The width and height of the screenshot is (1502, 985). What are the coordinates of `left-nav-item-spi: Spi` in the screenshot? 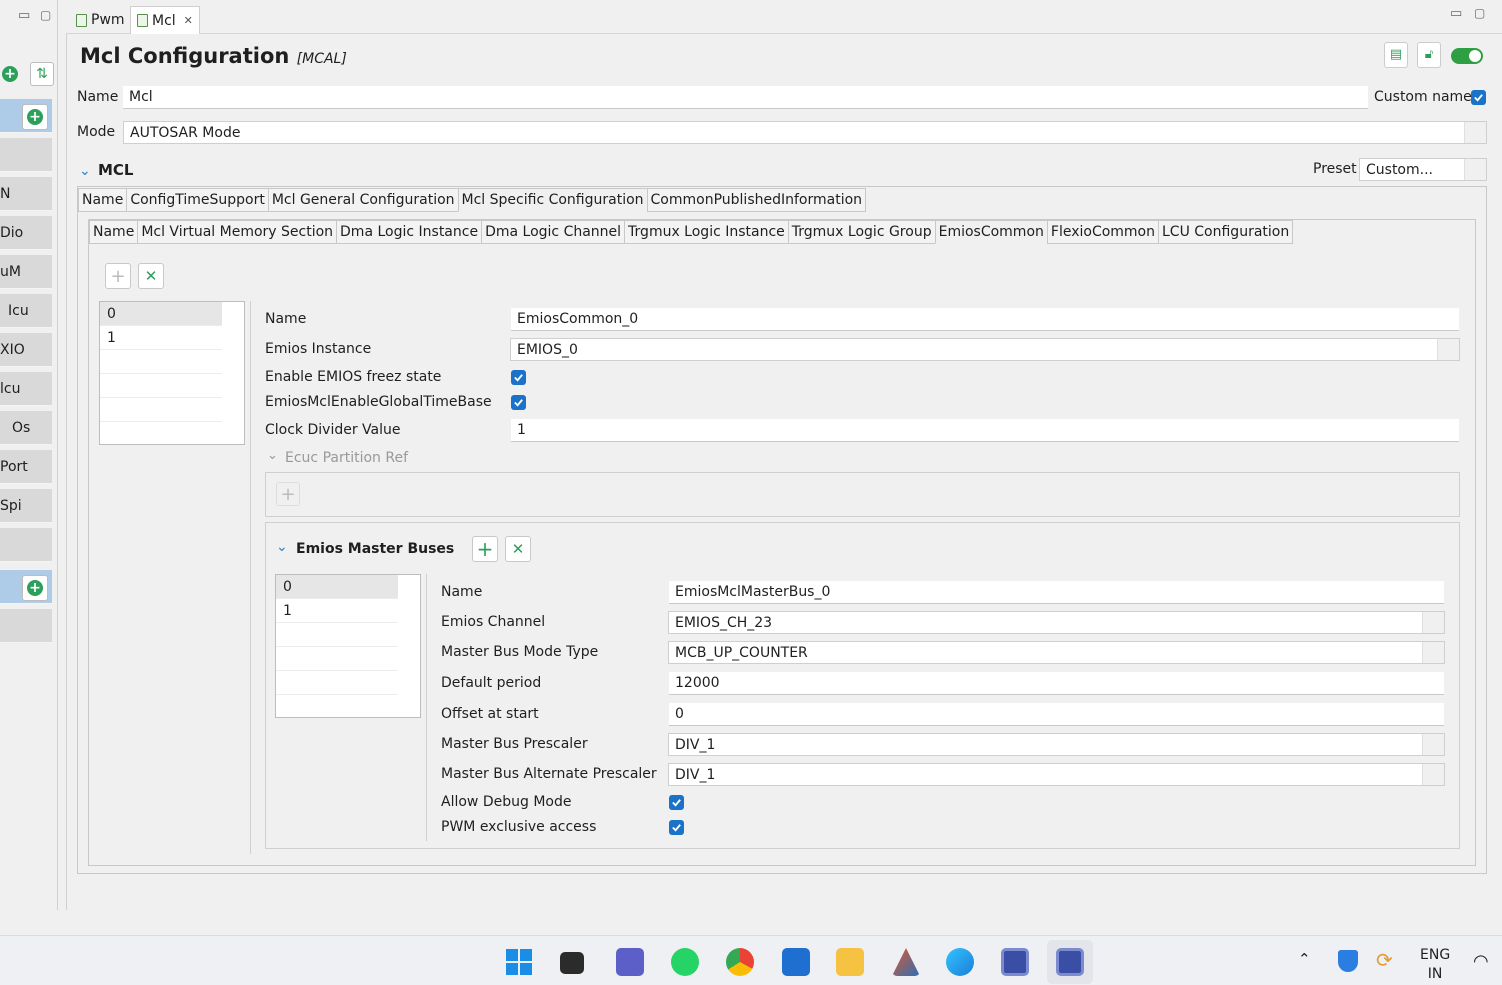 It's located at (26, 506).